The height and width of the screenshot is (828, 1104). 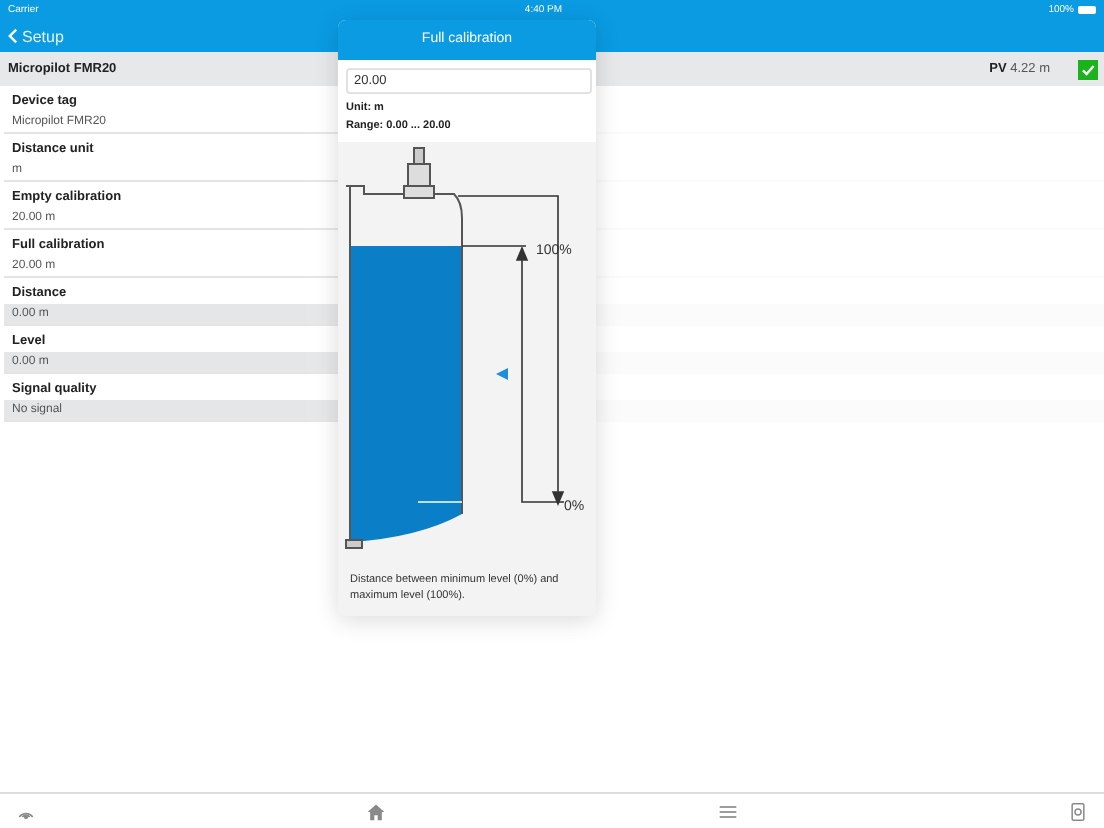 What do you see at coordinates (376, 811) in the screenshot?
I see `home-icon` at bounding box center [376, 811].